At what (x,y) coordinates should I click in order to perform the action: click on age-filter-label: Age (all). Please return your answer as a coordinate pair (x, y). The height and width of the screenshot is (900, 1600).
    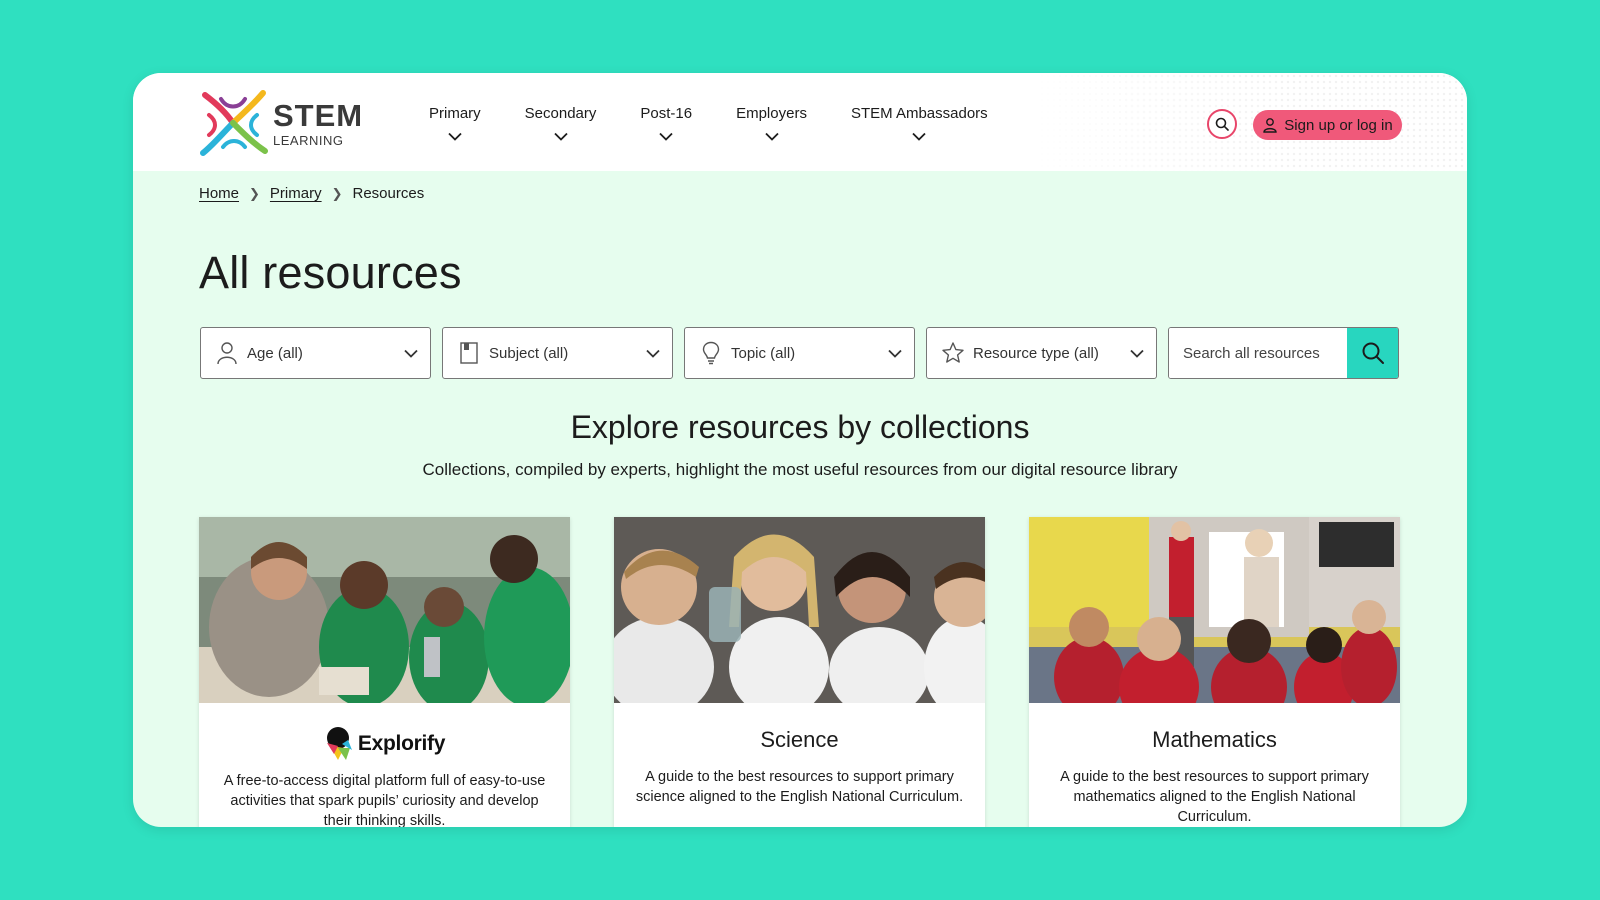
    Looking at the image, I should click on (275, 353).